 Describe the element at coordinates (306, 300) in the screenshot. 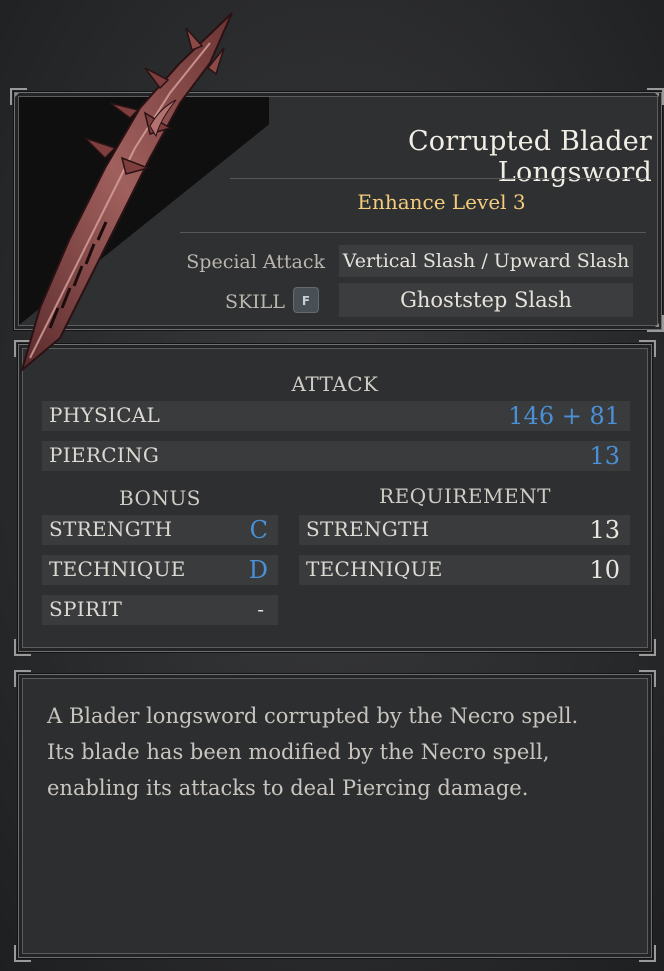

I see `skill-key-f-icon: F` at that location.